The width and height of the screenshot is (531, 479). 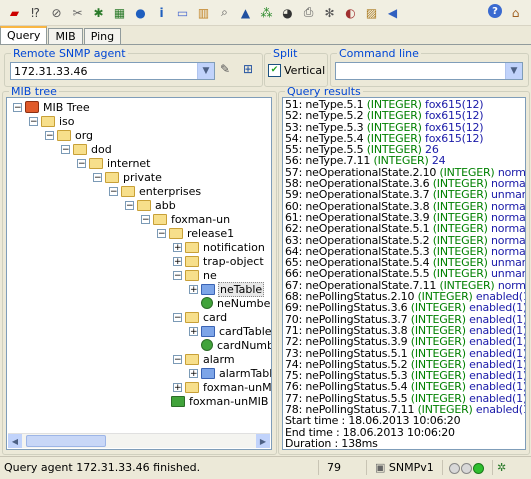 What do you see at coordinates (515, 12) in the screenshot?
I see `home-icon: ⌂` at bounding box center [515, 12].